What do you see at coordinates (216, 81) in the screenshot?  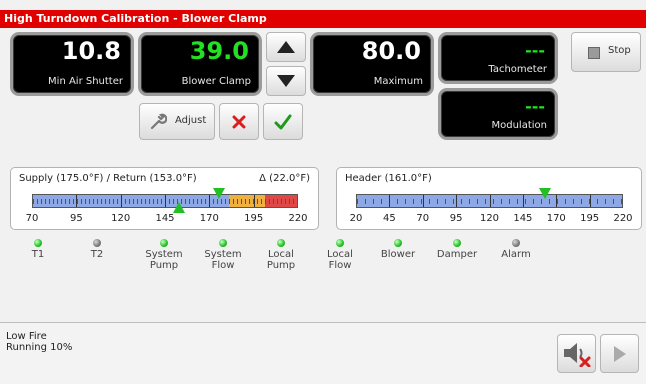 I see `blower-clamp-label: Blower Clamp` at bounding box center [216, 81].